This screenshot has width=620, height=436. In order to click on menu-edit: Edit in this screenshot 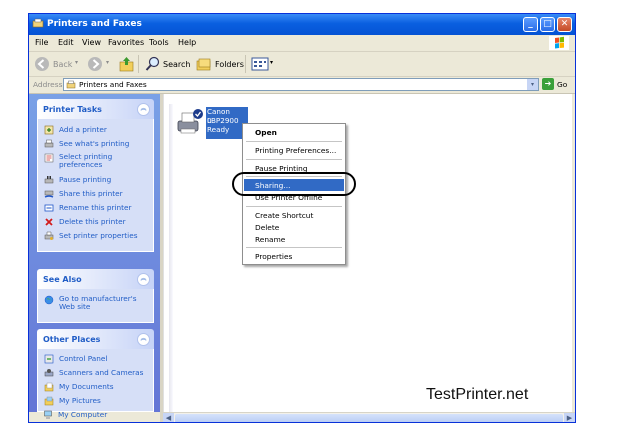, I will do `click(66, 42)`.